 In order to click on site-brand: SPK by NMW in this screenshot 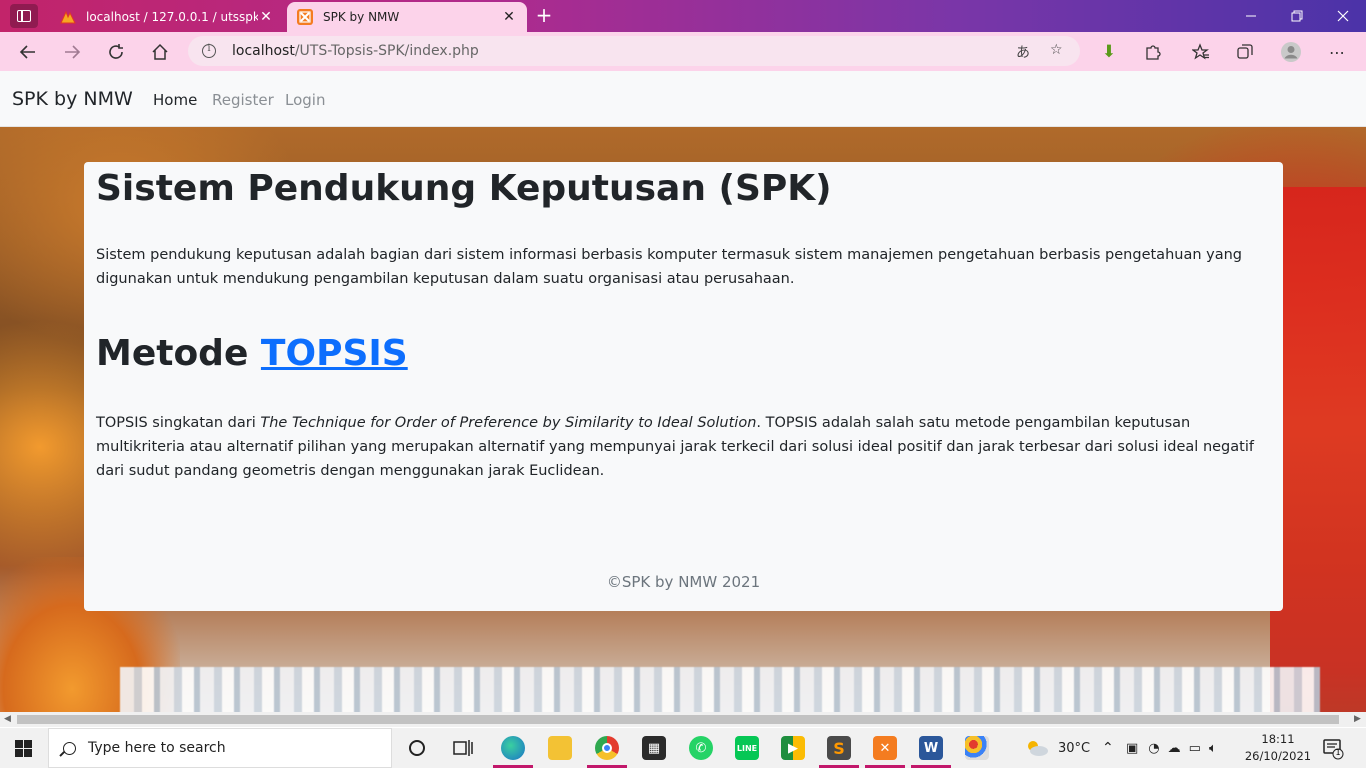, I will do `click(72, 99)`.